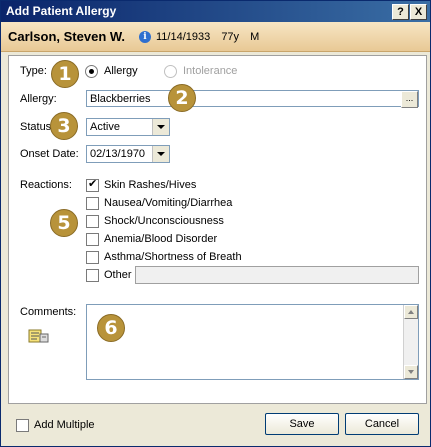 Image resolution: width=431 pixels, height=447 pixels. What do you see at coordinates (33, 71) in the screenshot?
I see `type-label: Type:` at bounding box center [33, 71].